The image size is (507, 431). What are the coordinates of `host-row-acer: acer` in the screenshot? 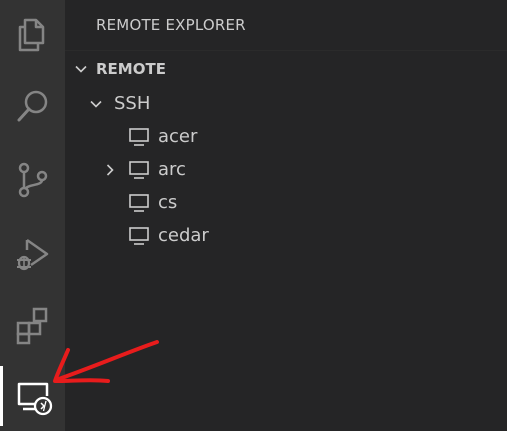 It's located at (286, 136).